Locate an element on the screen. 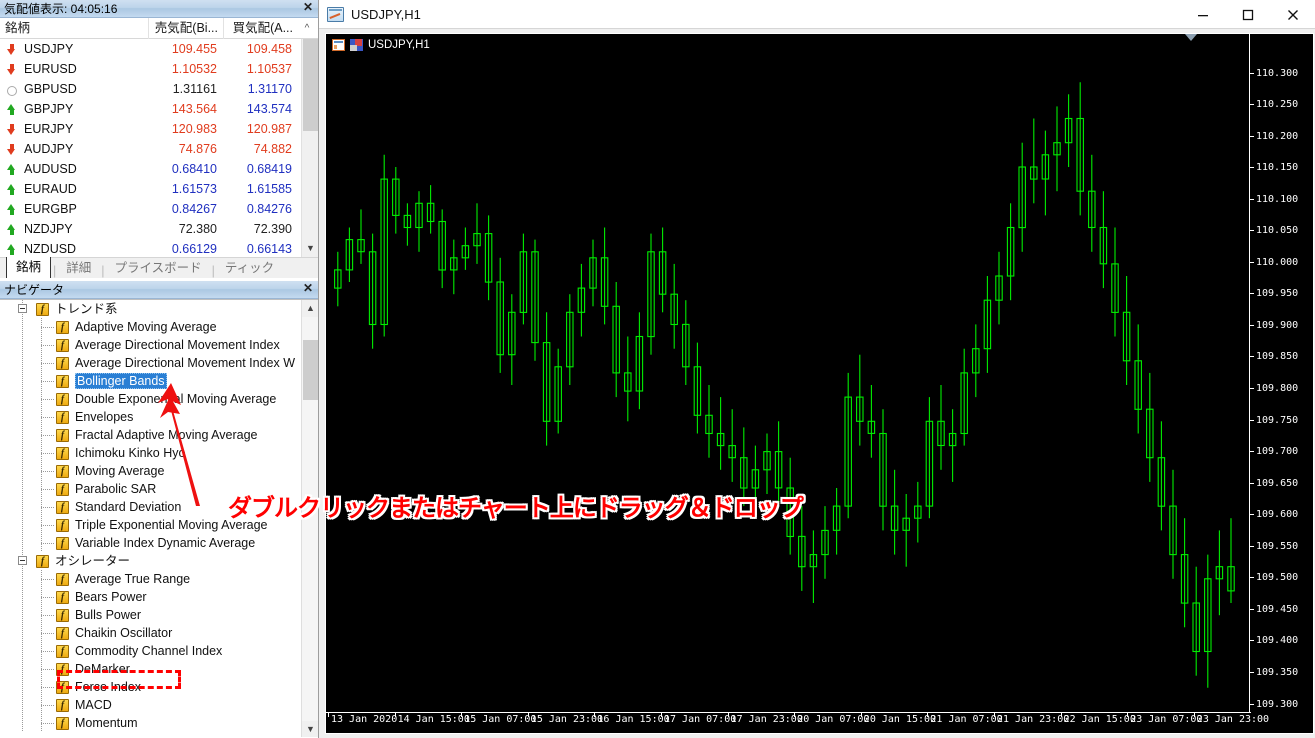 The height and width of the screenshot is (738, 1315). tree-item-label: MACD is located at coordinates (93, 705).